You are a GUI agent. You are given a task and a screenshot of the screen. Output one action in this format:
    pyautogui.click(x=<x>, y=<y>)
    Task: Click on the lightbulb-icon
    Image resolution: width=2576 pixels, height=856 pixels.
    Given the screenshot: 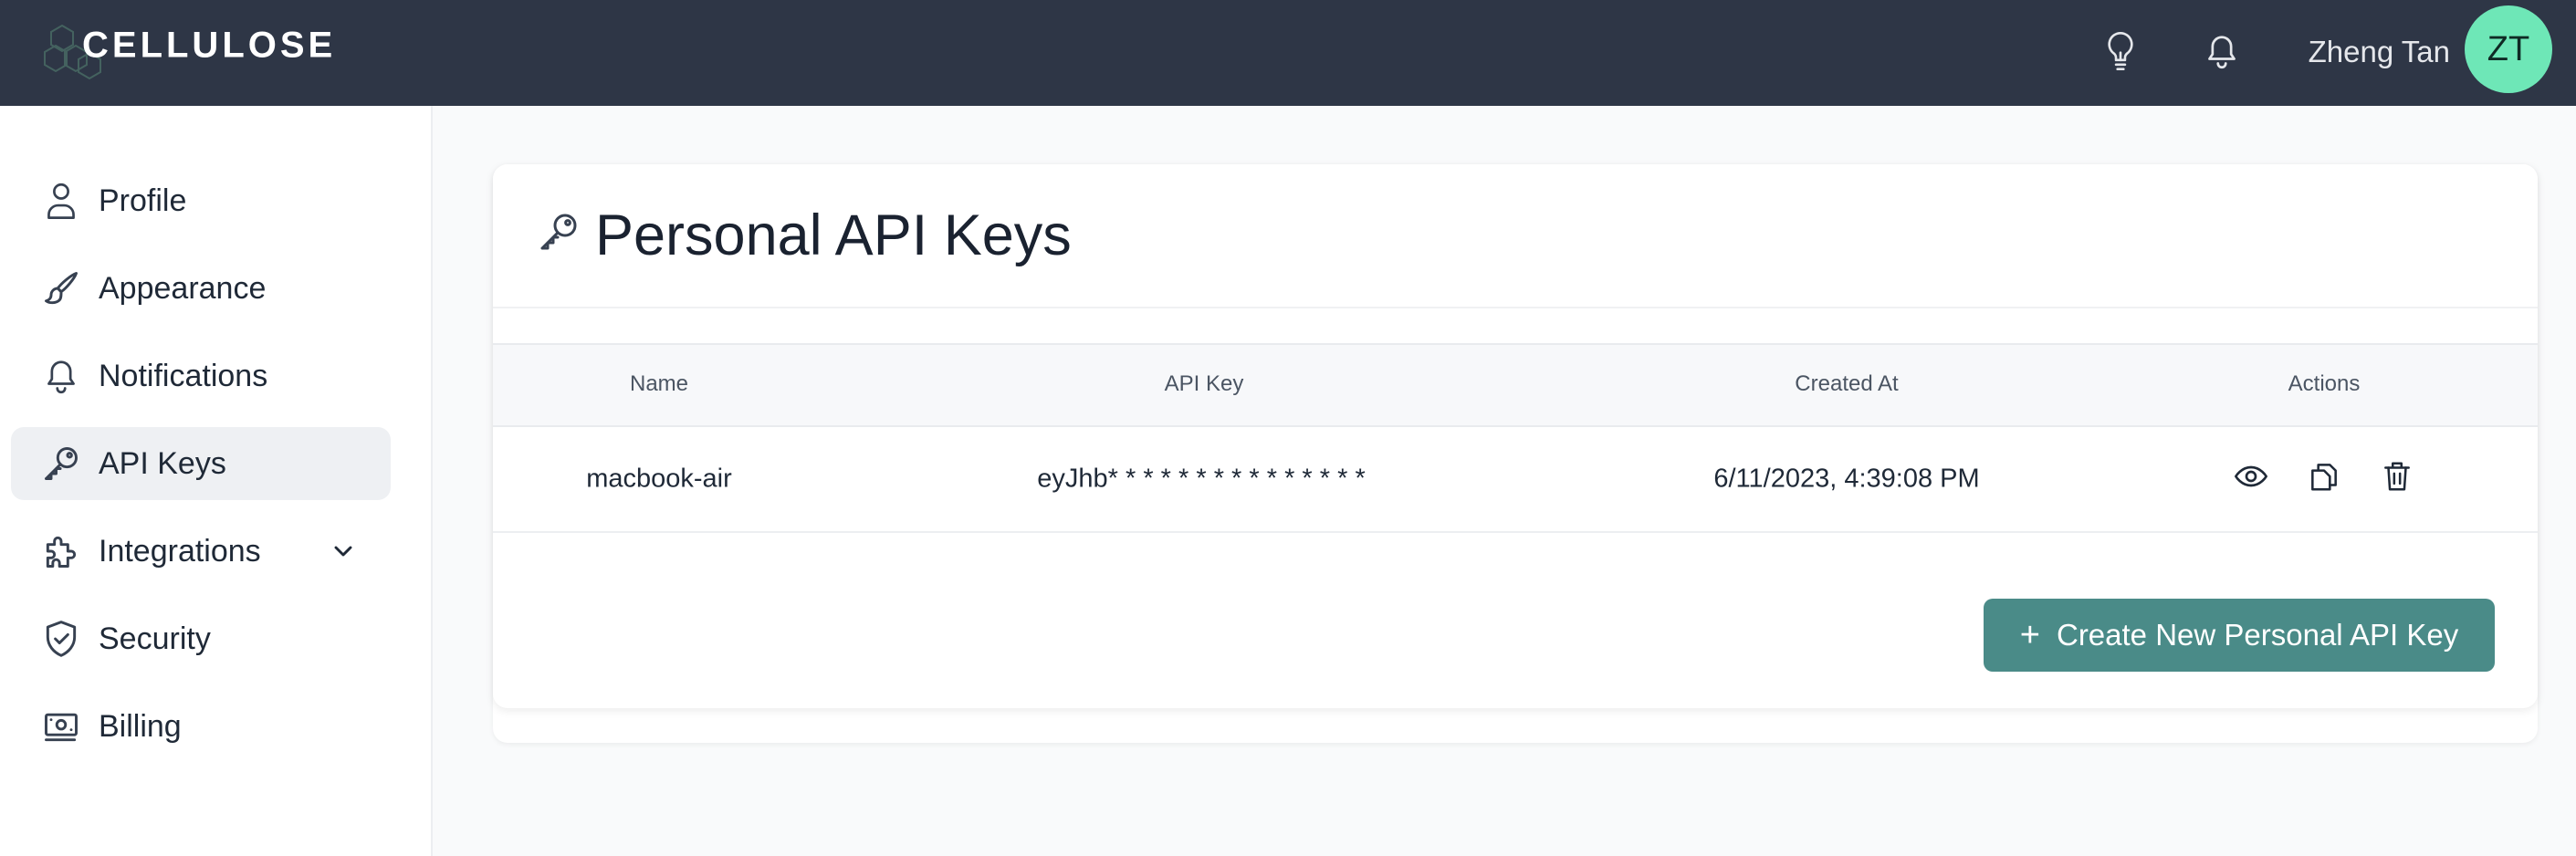 What is the action you would take?
    pyautogui.click(x=2120, y=51)
    